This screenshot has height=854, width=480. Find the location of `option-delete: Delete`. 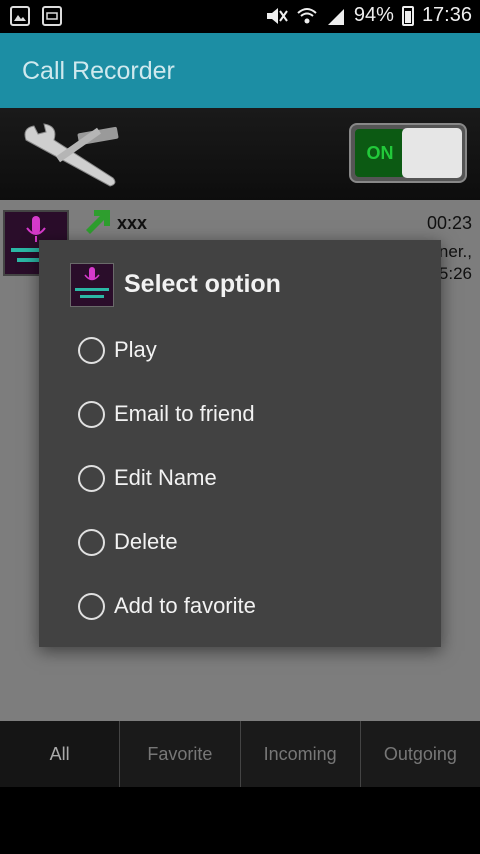

option-delete: Delete is located at coordinates (248, 542).